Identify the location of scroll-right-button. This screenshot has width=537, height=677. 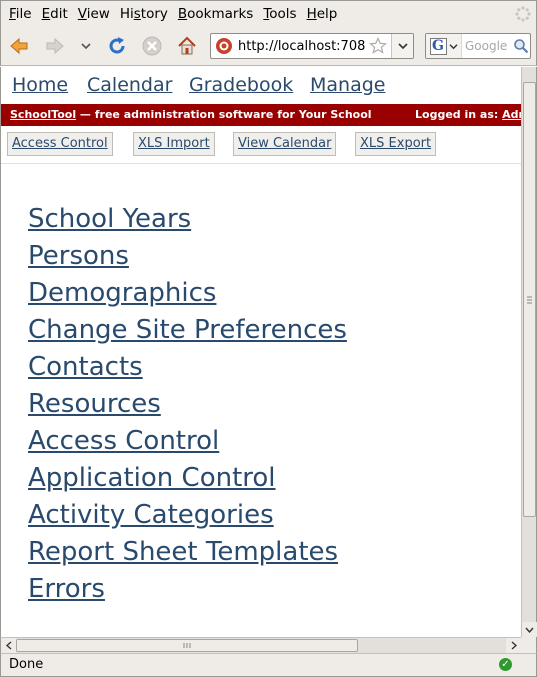
(513, 645).